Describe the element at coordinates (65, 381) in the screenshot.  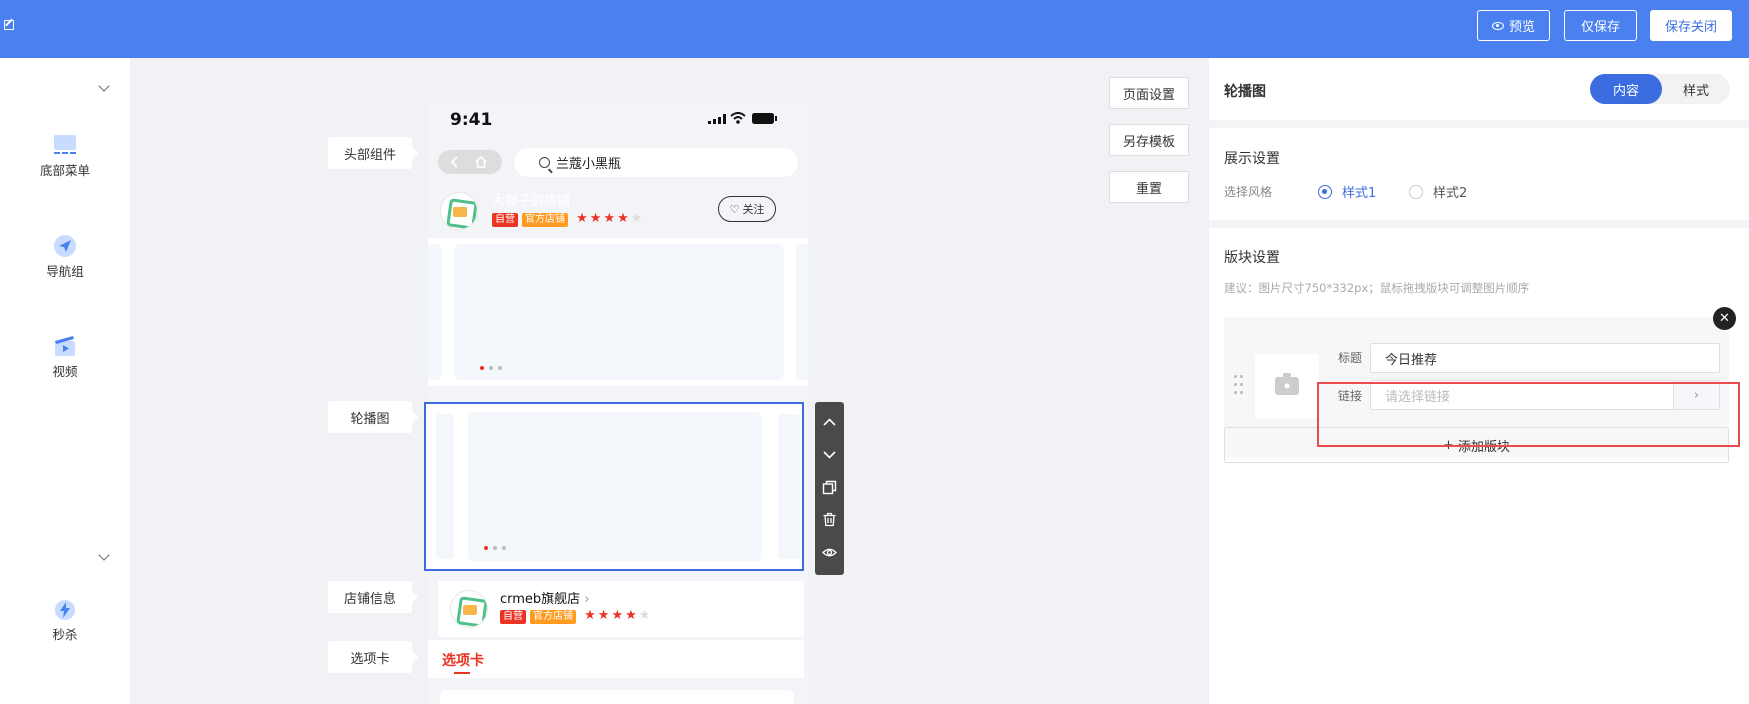
I see `component-sidebar: 底部菜单 导航组 视频 秒杀` at that location.